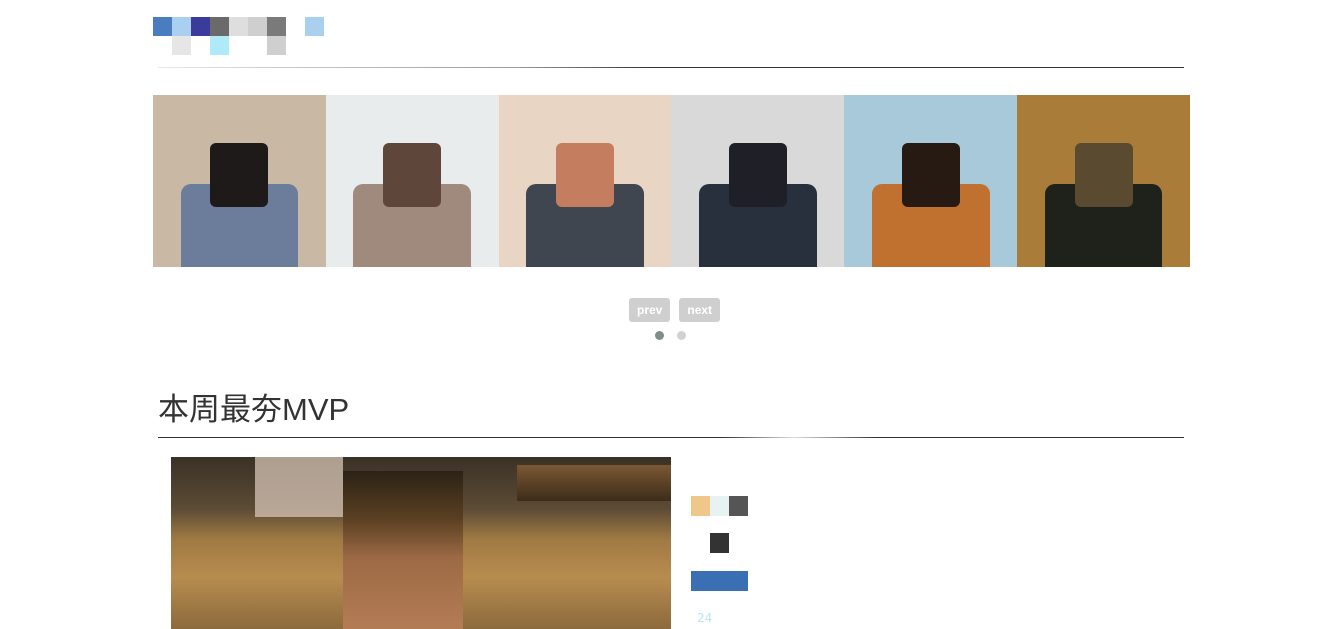  Describe the element at coordinates (254, 409) in the screenshot. I see `mvp-section-title: 本周最夯MVP` at that location.